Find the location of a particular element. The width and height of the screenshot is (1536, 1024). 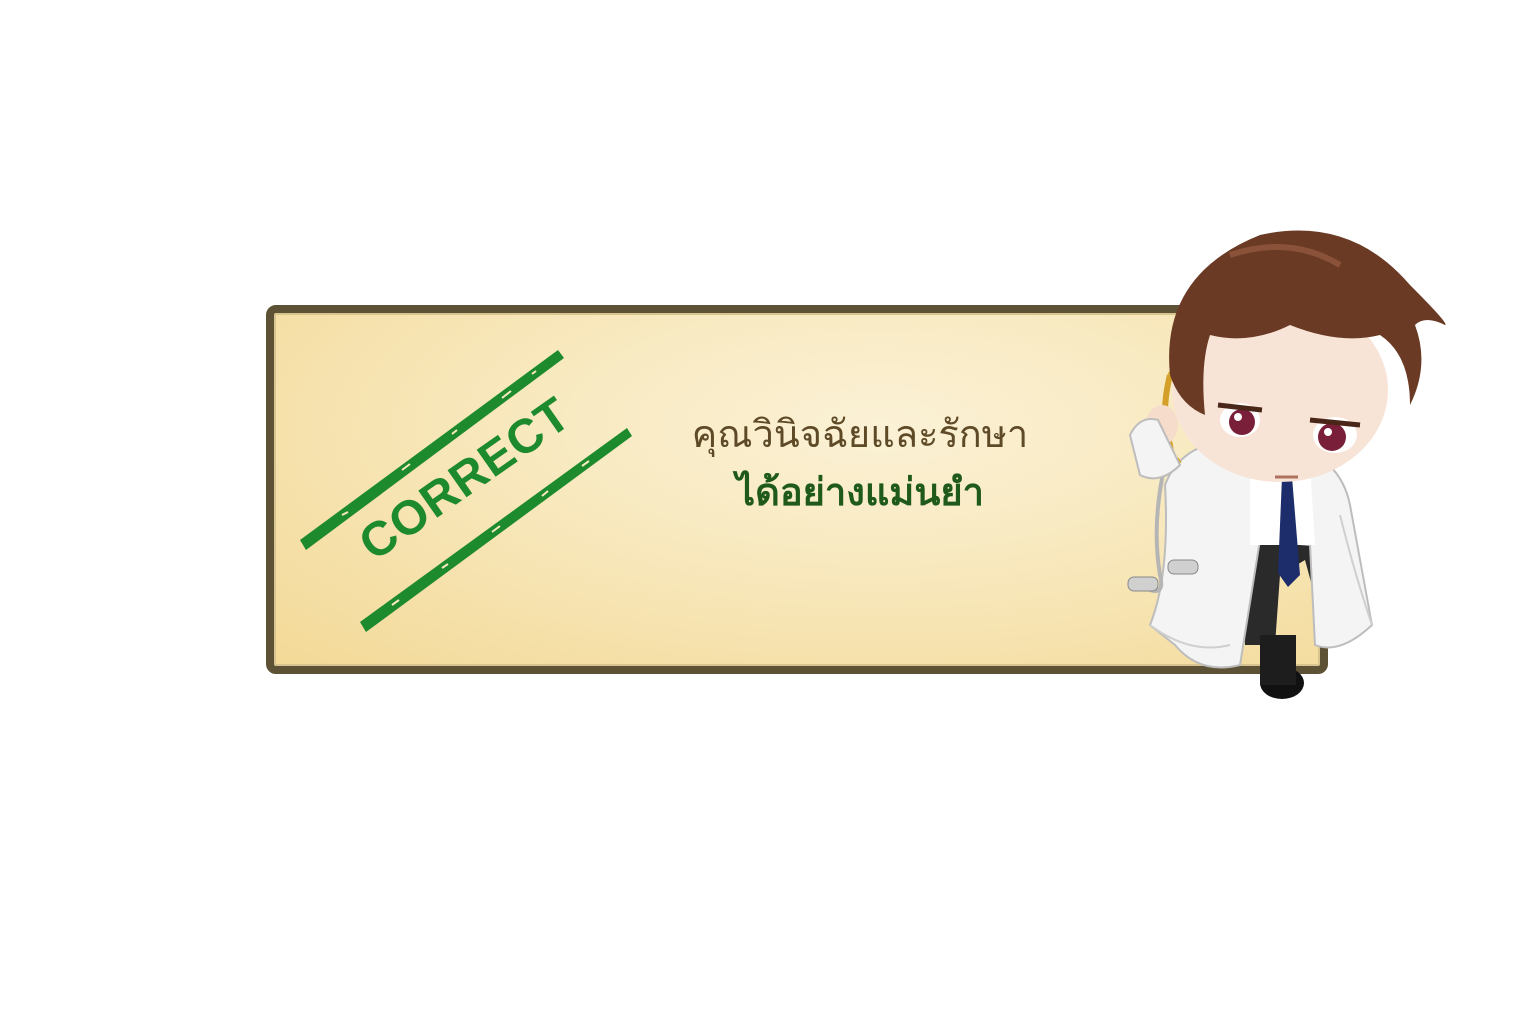

message-line-2: ได้อย่างแม่นยำ is located at coordinates (860, 492).